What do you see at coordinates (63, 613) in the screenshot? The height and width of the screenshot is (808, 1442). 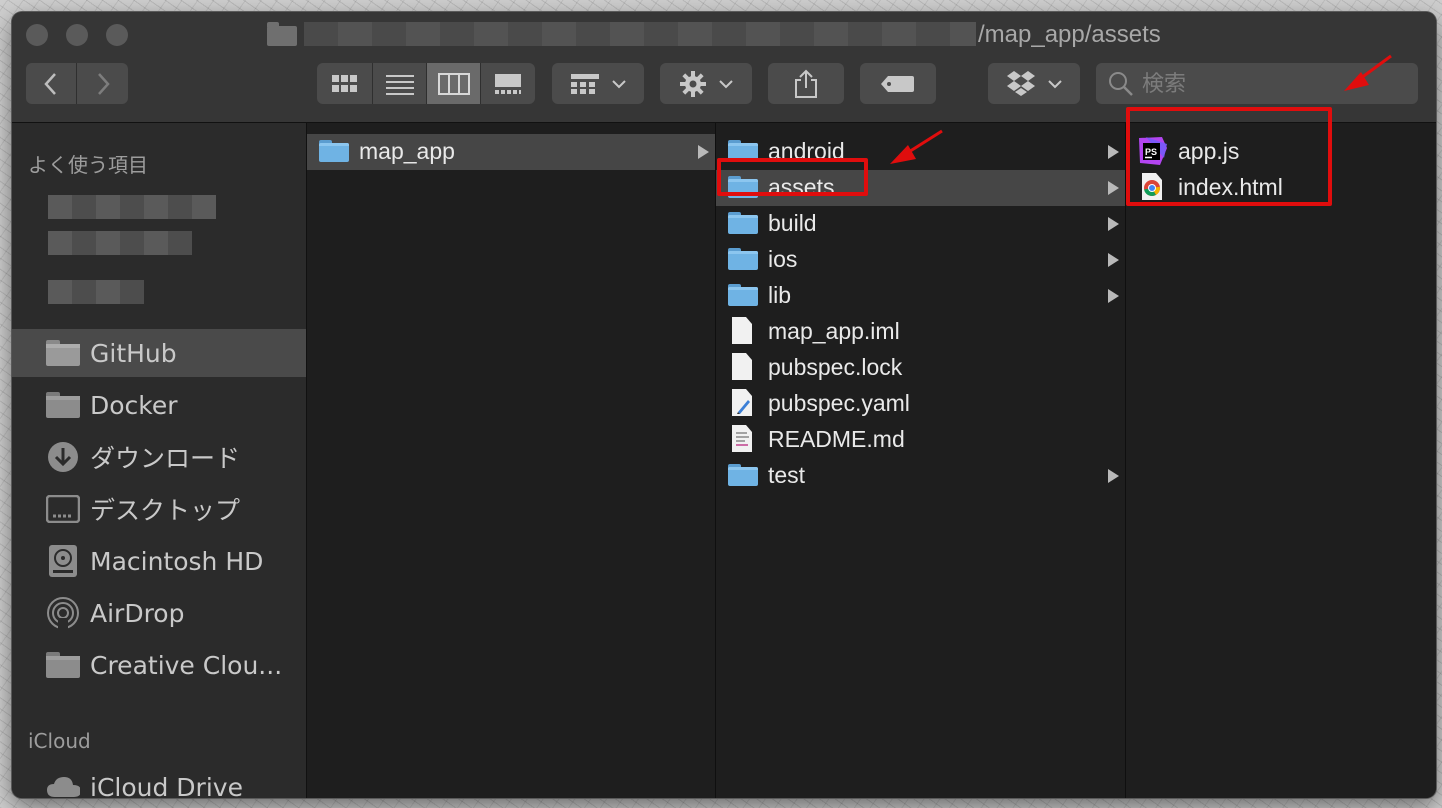 I see `airdrop-icon` at bounding box center [63, 613].